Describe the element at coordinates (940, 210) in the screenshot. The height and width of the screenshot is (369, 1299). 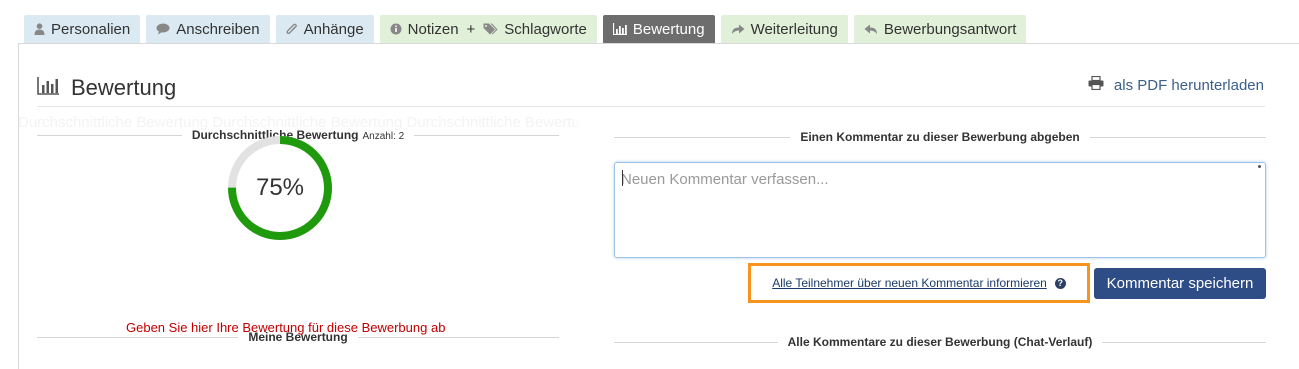
I see `comment-textarea` at that location.